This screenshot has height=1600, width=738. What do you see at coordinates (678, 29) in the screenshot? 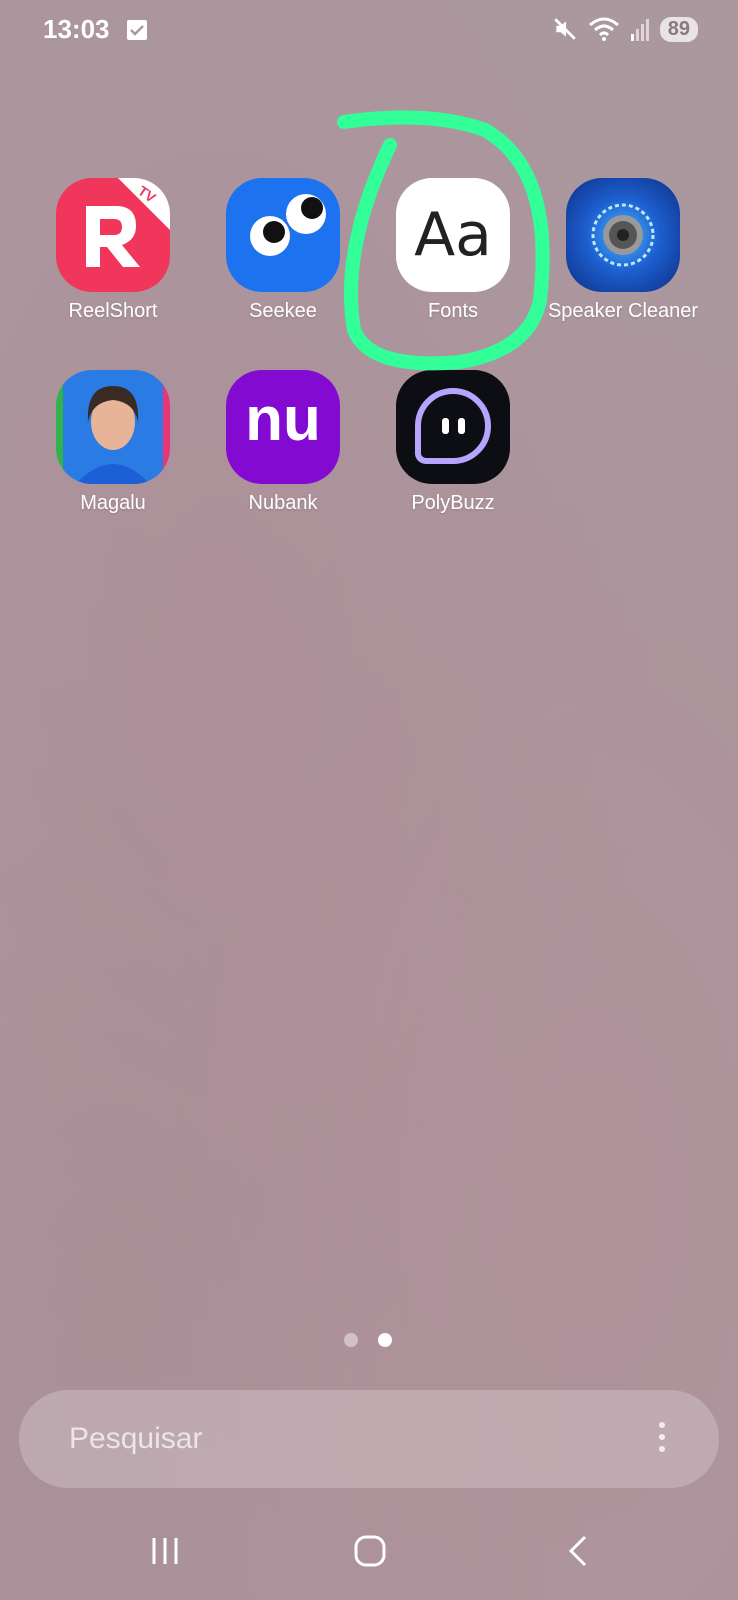
I see `battery-level: 89` at bounding box center [678, 29].